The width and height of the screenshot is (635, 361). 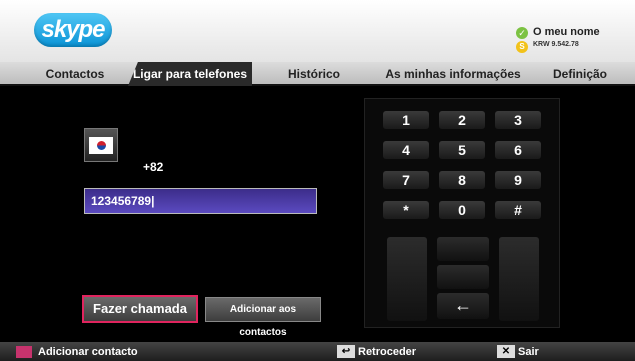 What do you see at coordinates (406, 210) in the screenshot?
I see `key-star: *` at bounding box center [406, 210].